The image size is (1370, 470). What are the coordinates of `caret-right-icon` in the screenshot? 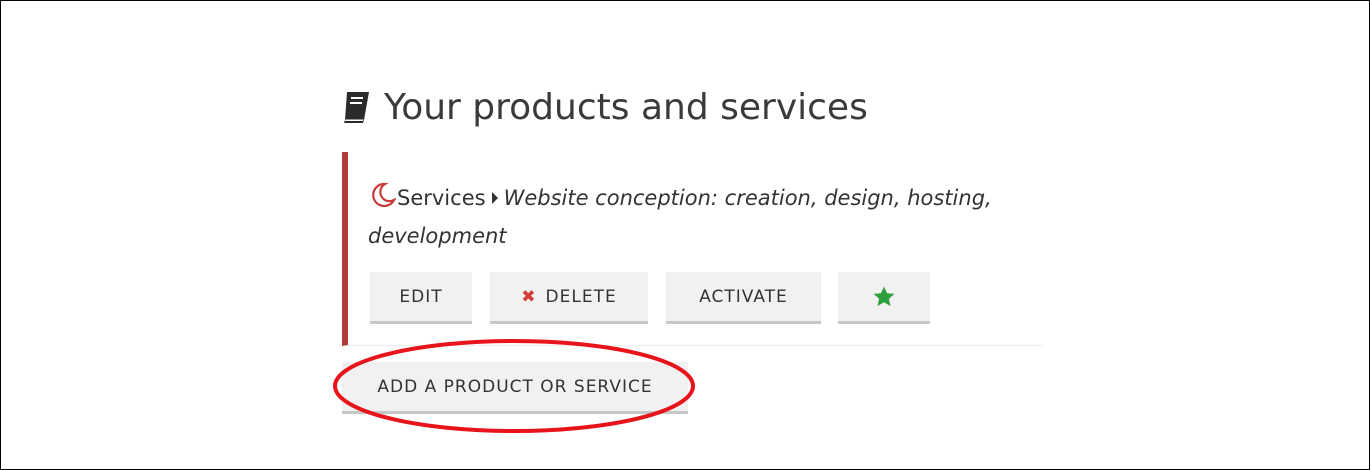 It's located at (494, 198).